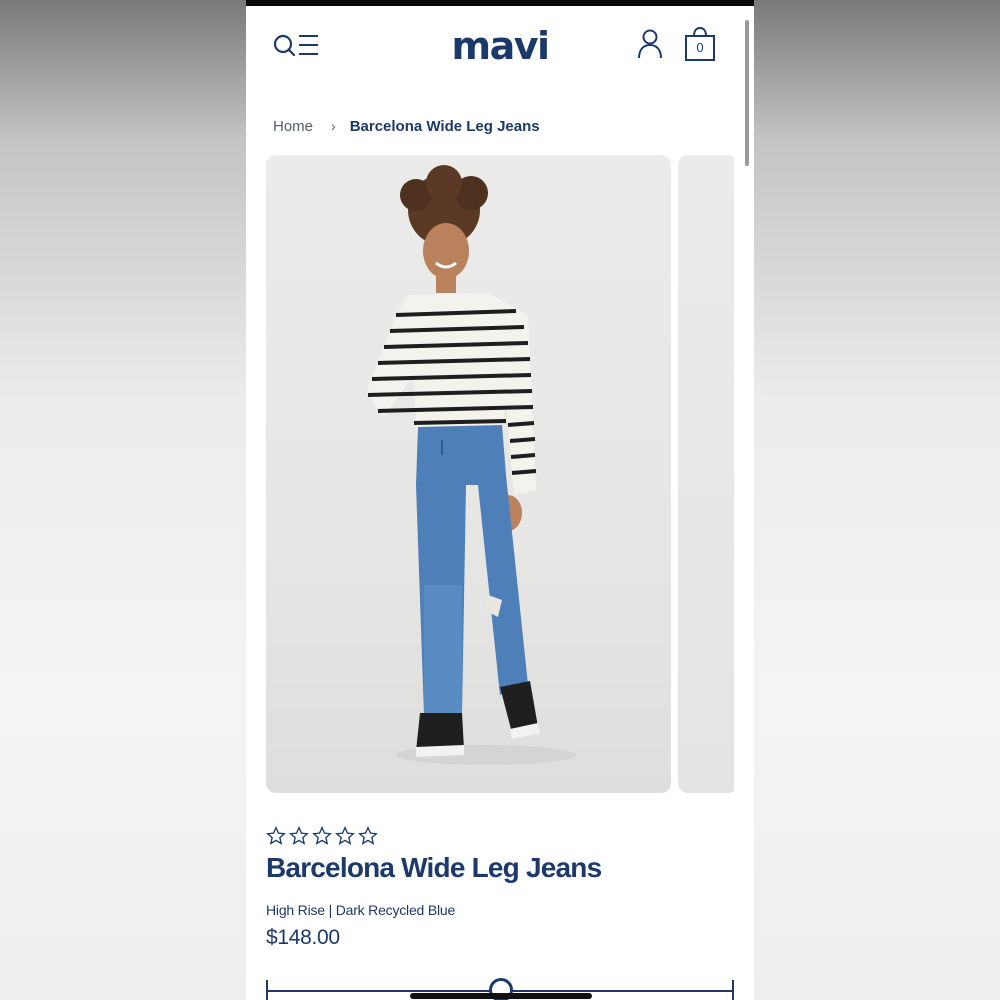  Describe the element at coordinates (333, 126) in the screenshot. I see `chevron-right-icon: ›` at that location.